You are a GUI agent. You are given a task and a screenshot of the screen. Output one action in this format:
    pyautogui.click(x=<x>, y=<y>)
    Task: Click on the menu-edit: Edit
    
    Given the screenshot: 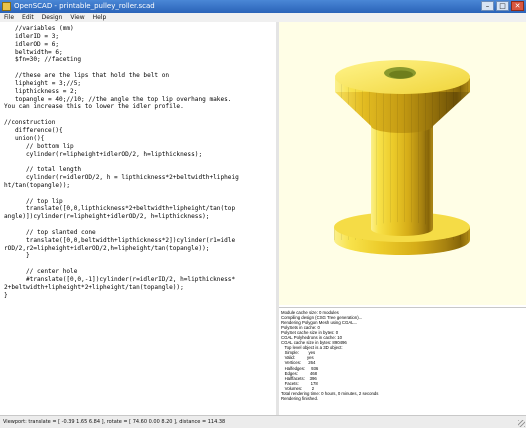 What is the action you would take?
    pyautogui.click(x=28, y=17)
    